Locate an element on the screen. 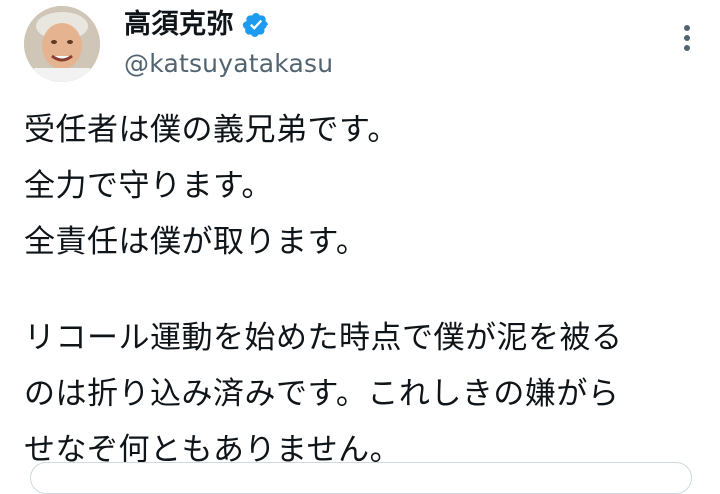  quoted-card-edge is located at coordinates (361, 478).